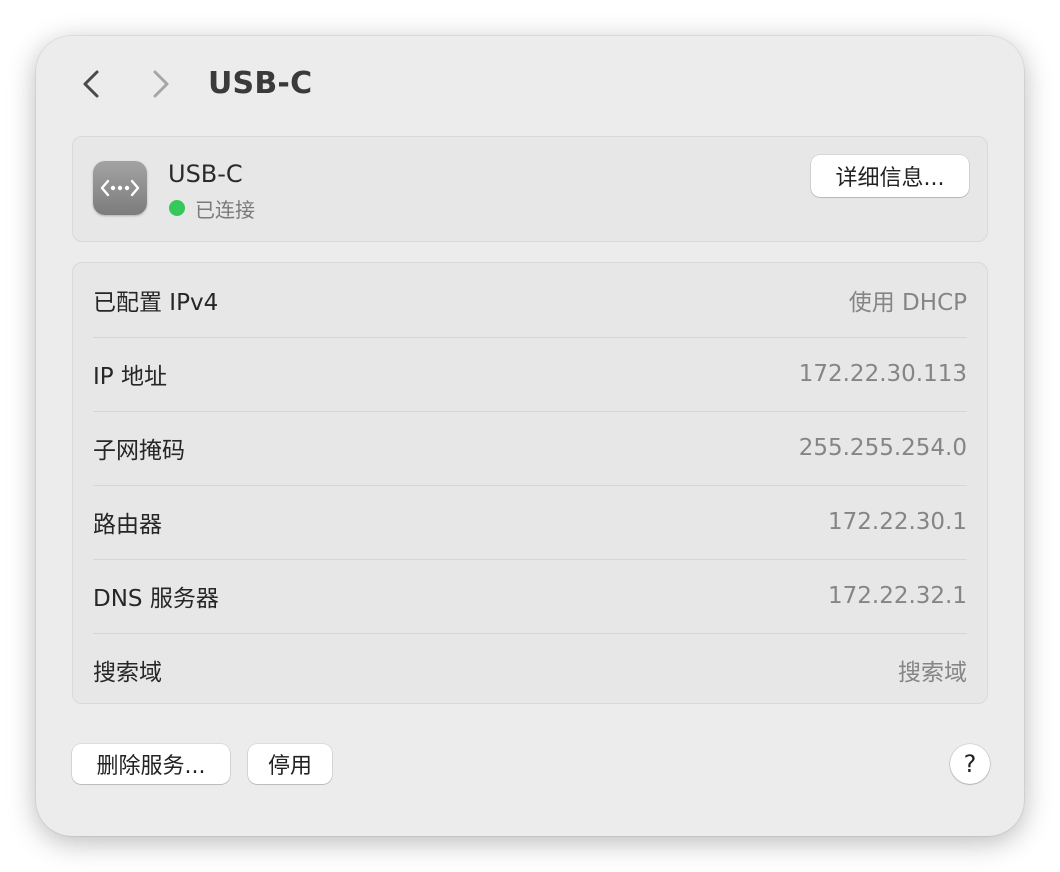 The image size is (1060, 872). Describe the element at coordinates (530, 374) in the screenshot. I see `info-row-ip-address: IP 地址 172.22.30.113` at that location.